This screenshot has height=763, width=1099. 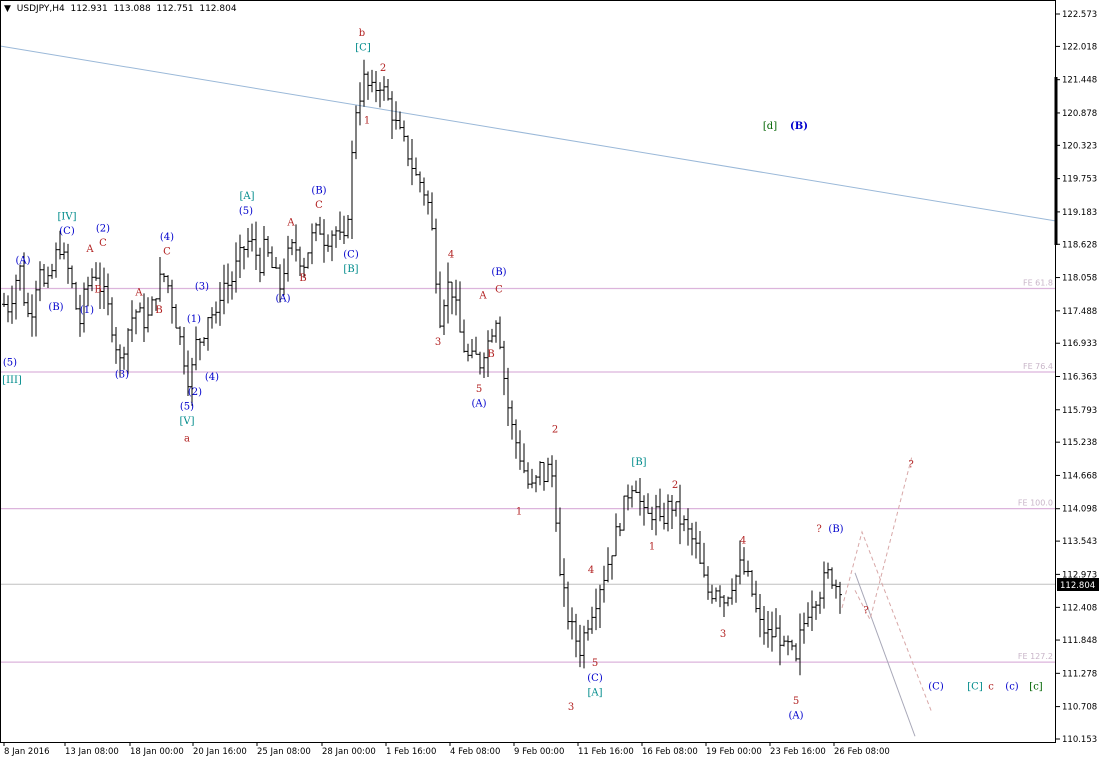 I want to click on fib-label-2: FE 100.0, so click(x=1035, y=503).